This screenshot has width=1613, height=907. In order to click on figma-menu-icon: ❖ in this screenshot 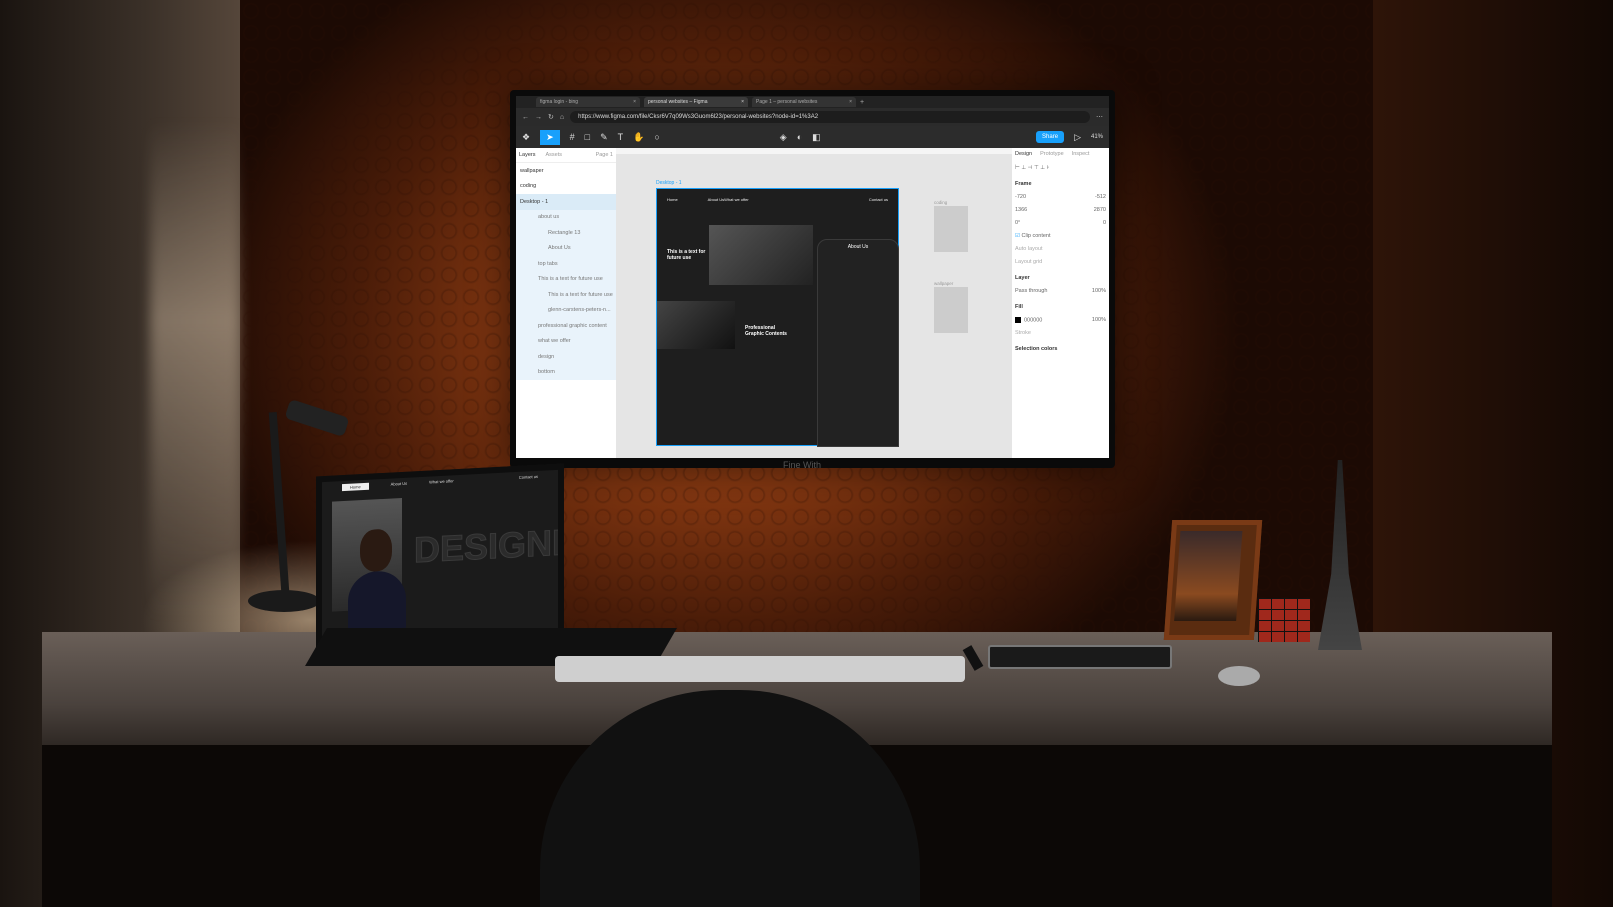, I will do `click(526, 137)`.